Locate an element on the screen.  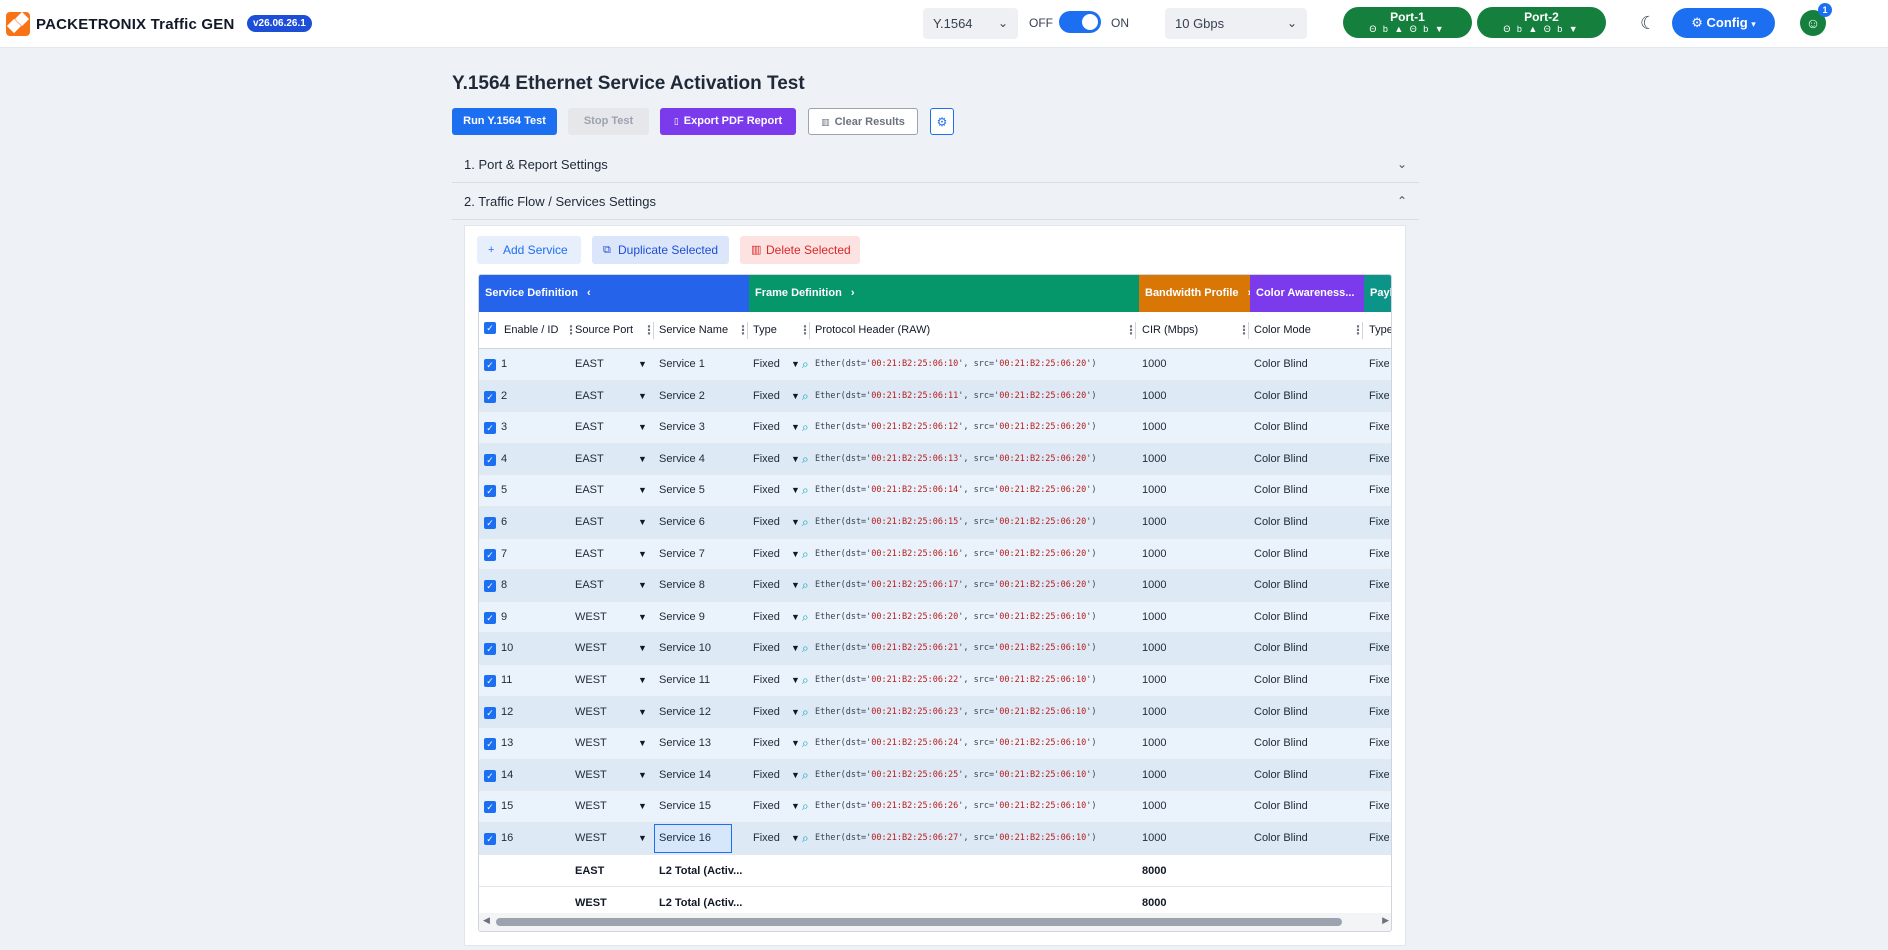
row-service-name: Service 11 is located at coordinates (684, 680).